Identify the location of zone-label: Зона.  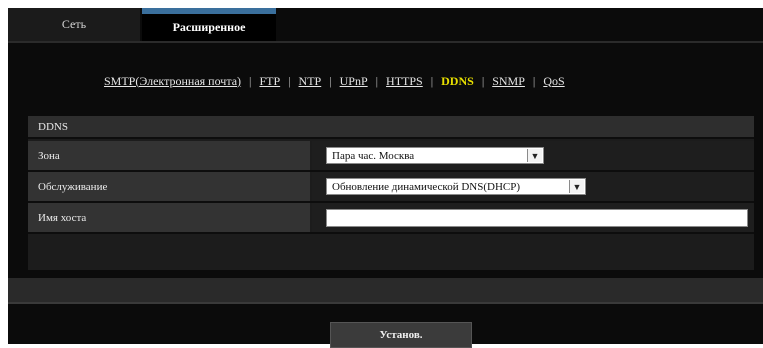
(169, 155).